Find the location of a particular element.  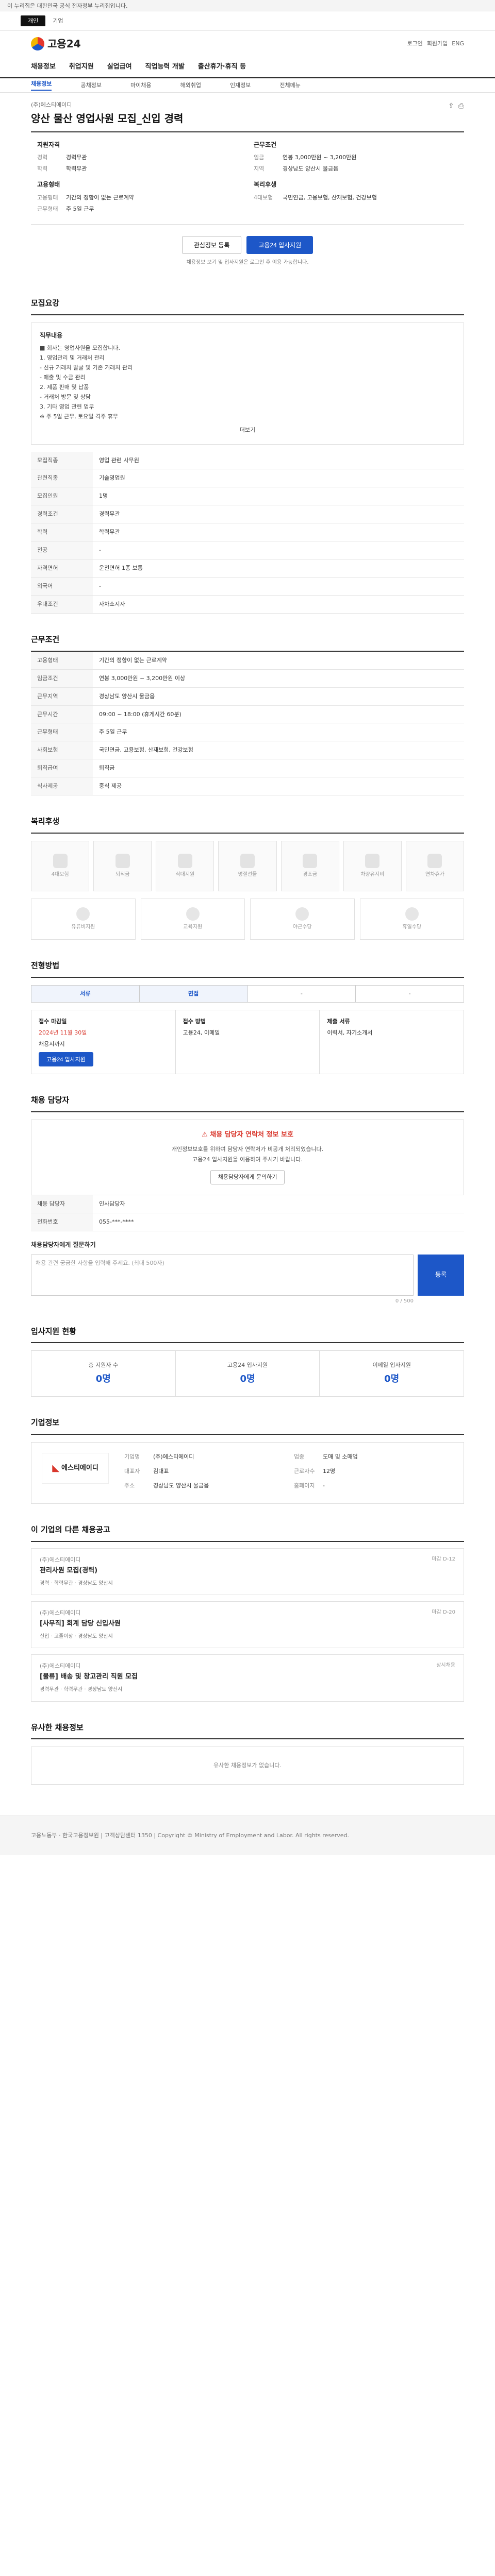

apply-stats: 총 지원자 수 0명 고용24 입사지원 0명 이메일 입사지원 0명 is located at coordinates (247, 1373).